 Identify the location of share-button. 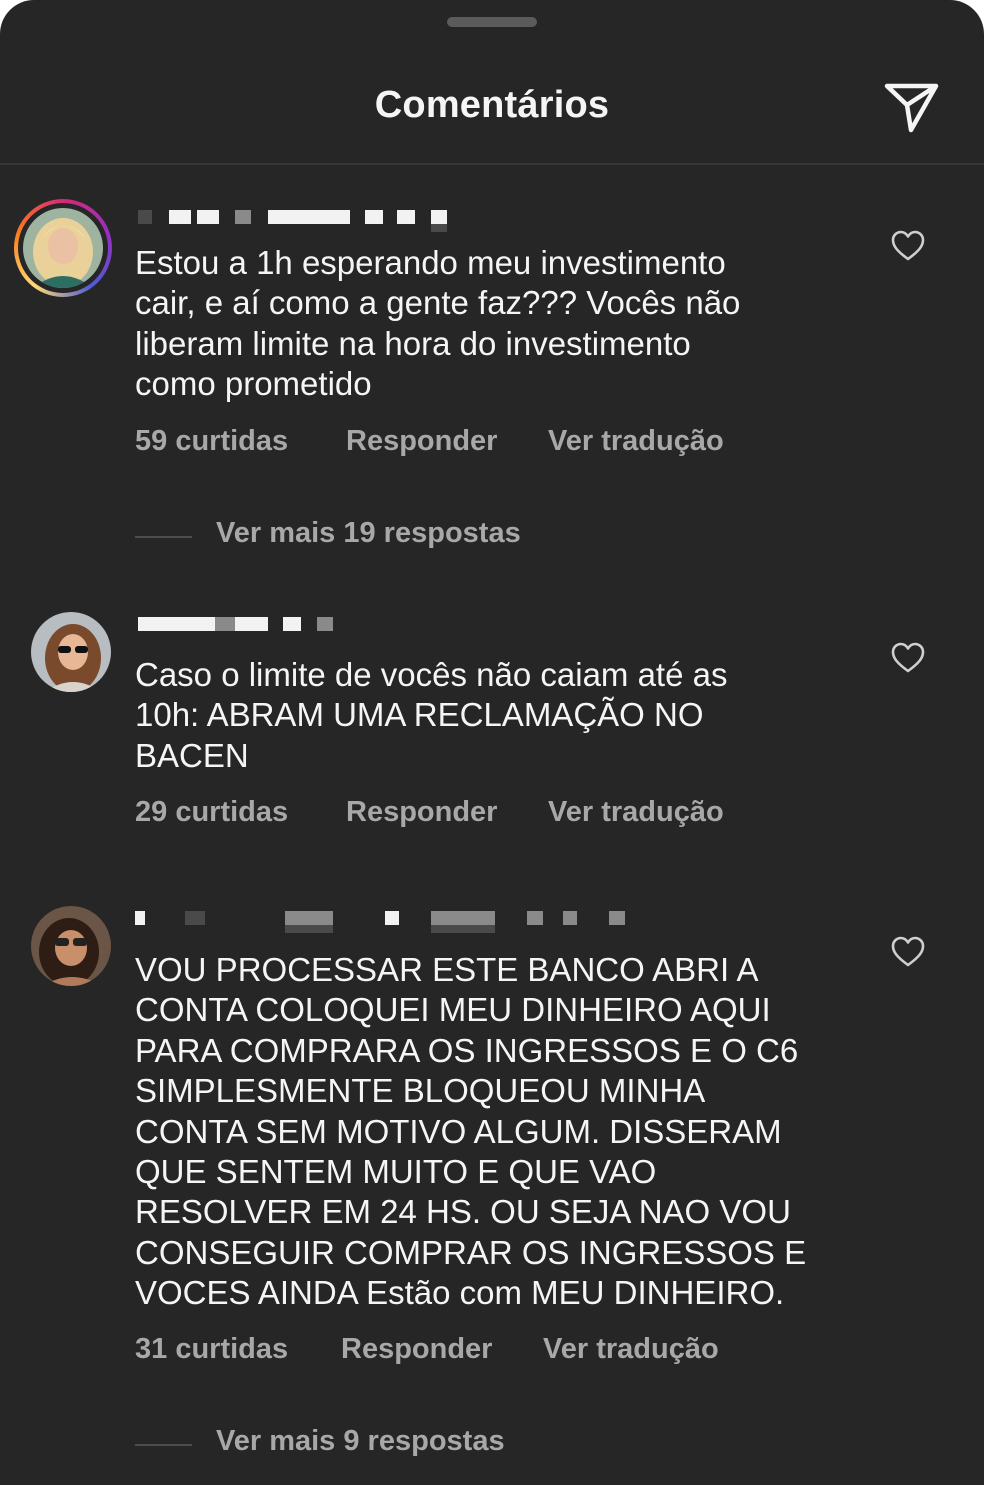
(912, 110).